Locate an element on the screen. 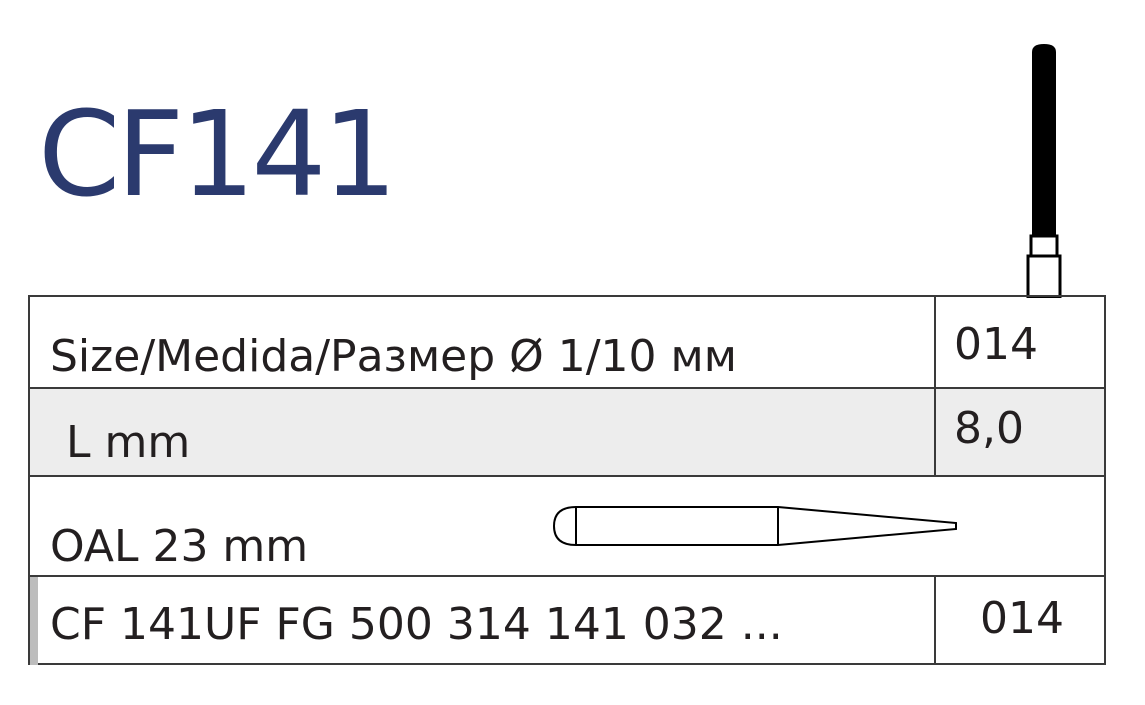 The width and height of the screenshot is (1145, 705). length-row: L mm 8,0 is located at coordinates (568, 433).